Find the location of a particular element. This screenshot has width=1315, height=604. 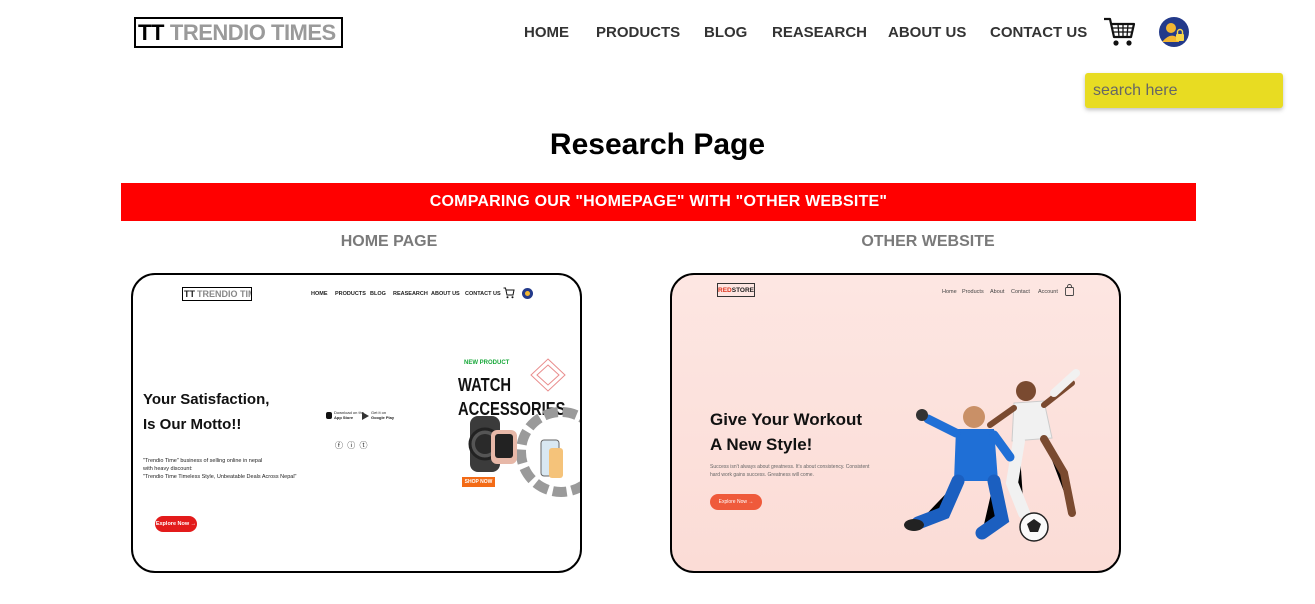

preview-soccer-players-image is located at coordinates (992, 455).